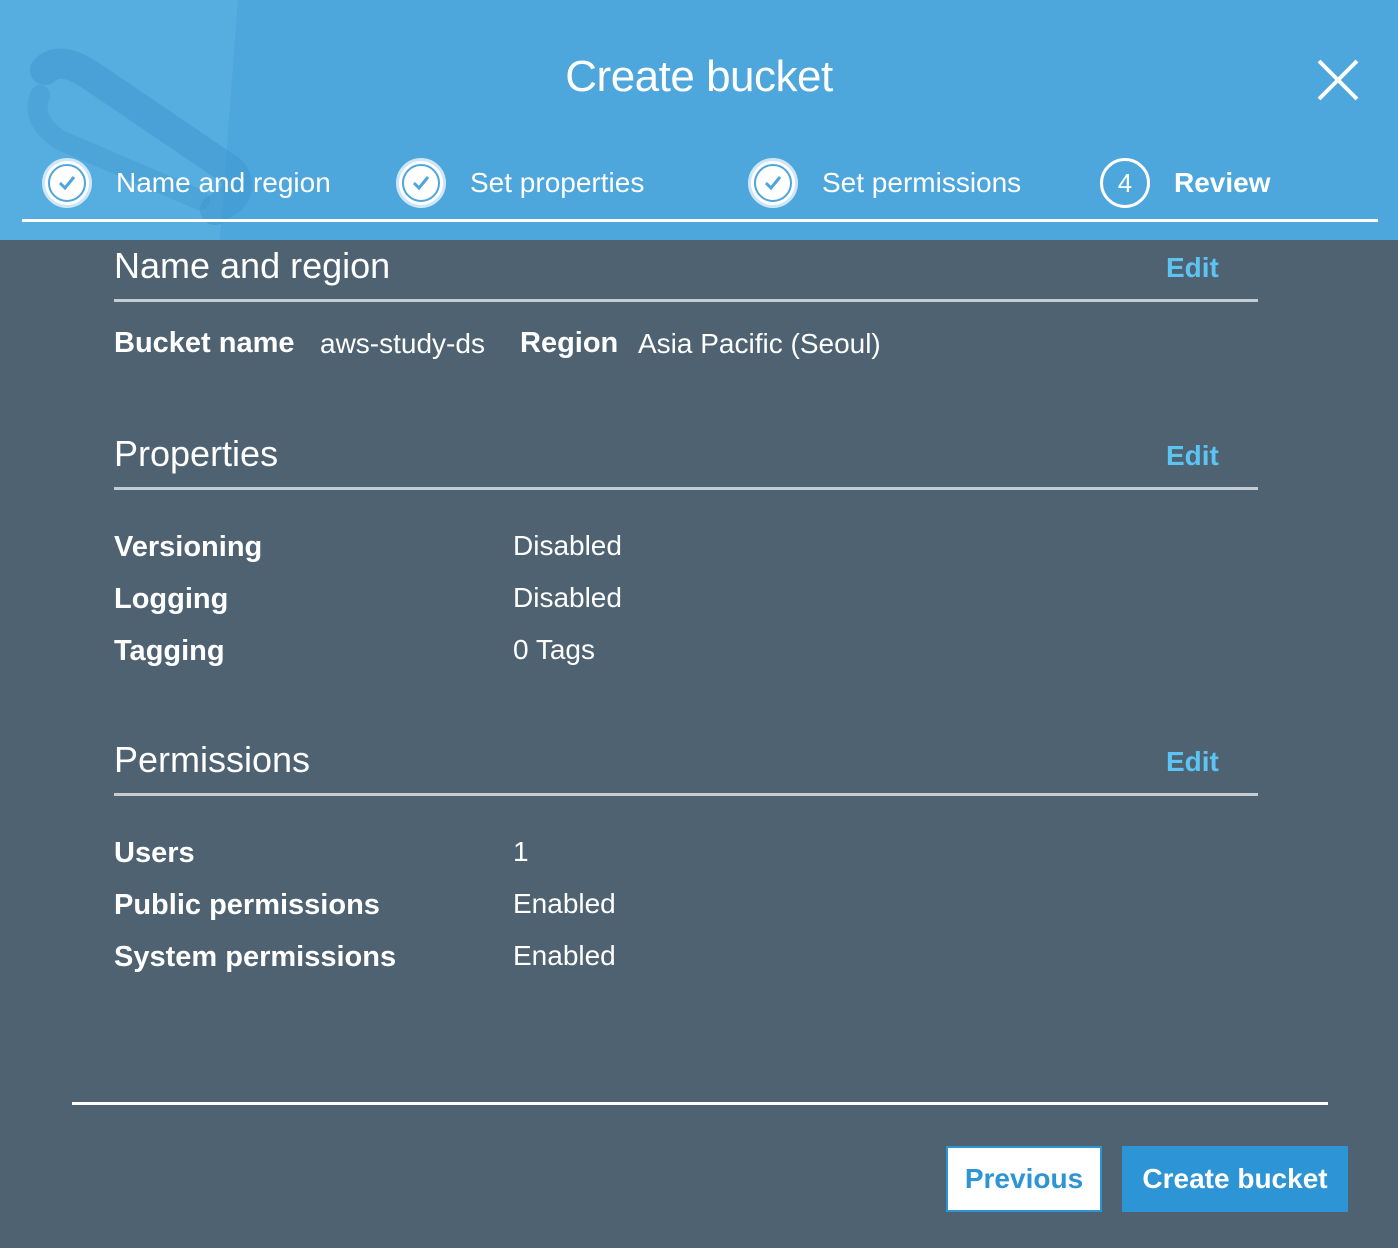 This screenshot has width=1398, height=1248. I want to click on users-label: Users, so click(154, 853).